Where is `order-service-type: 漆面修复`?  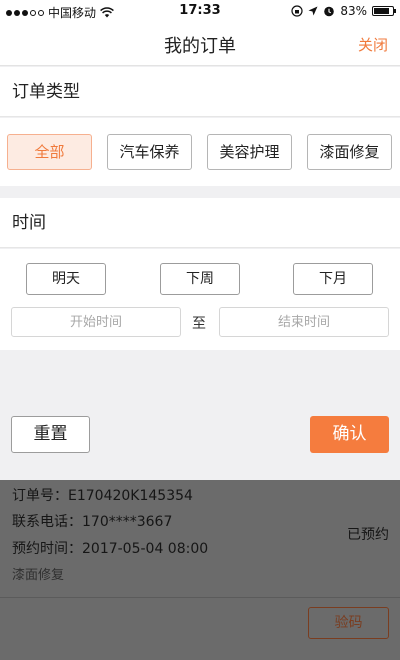 order-service-type: 漆面修复 is located at coordinates (38, 575).